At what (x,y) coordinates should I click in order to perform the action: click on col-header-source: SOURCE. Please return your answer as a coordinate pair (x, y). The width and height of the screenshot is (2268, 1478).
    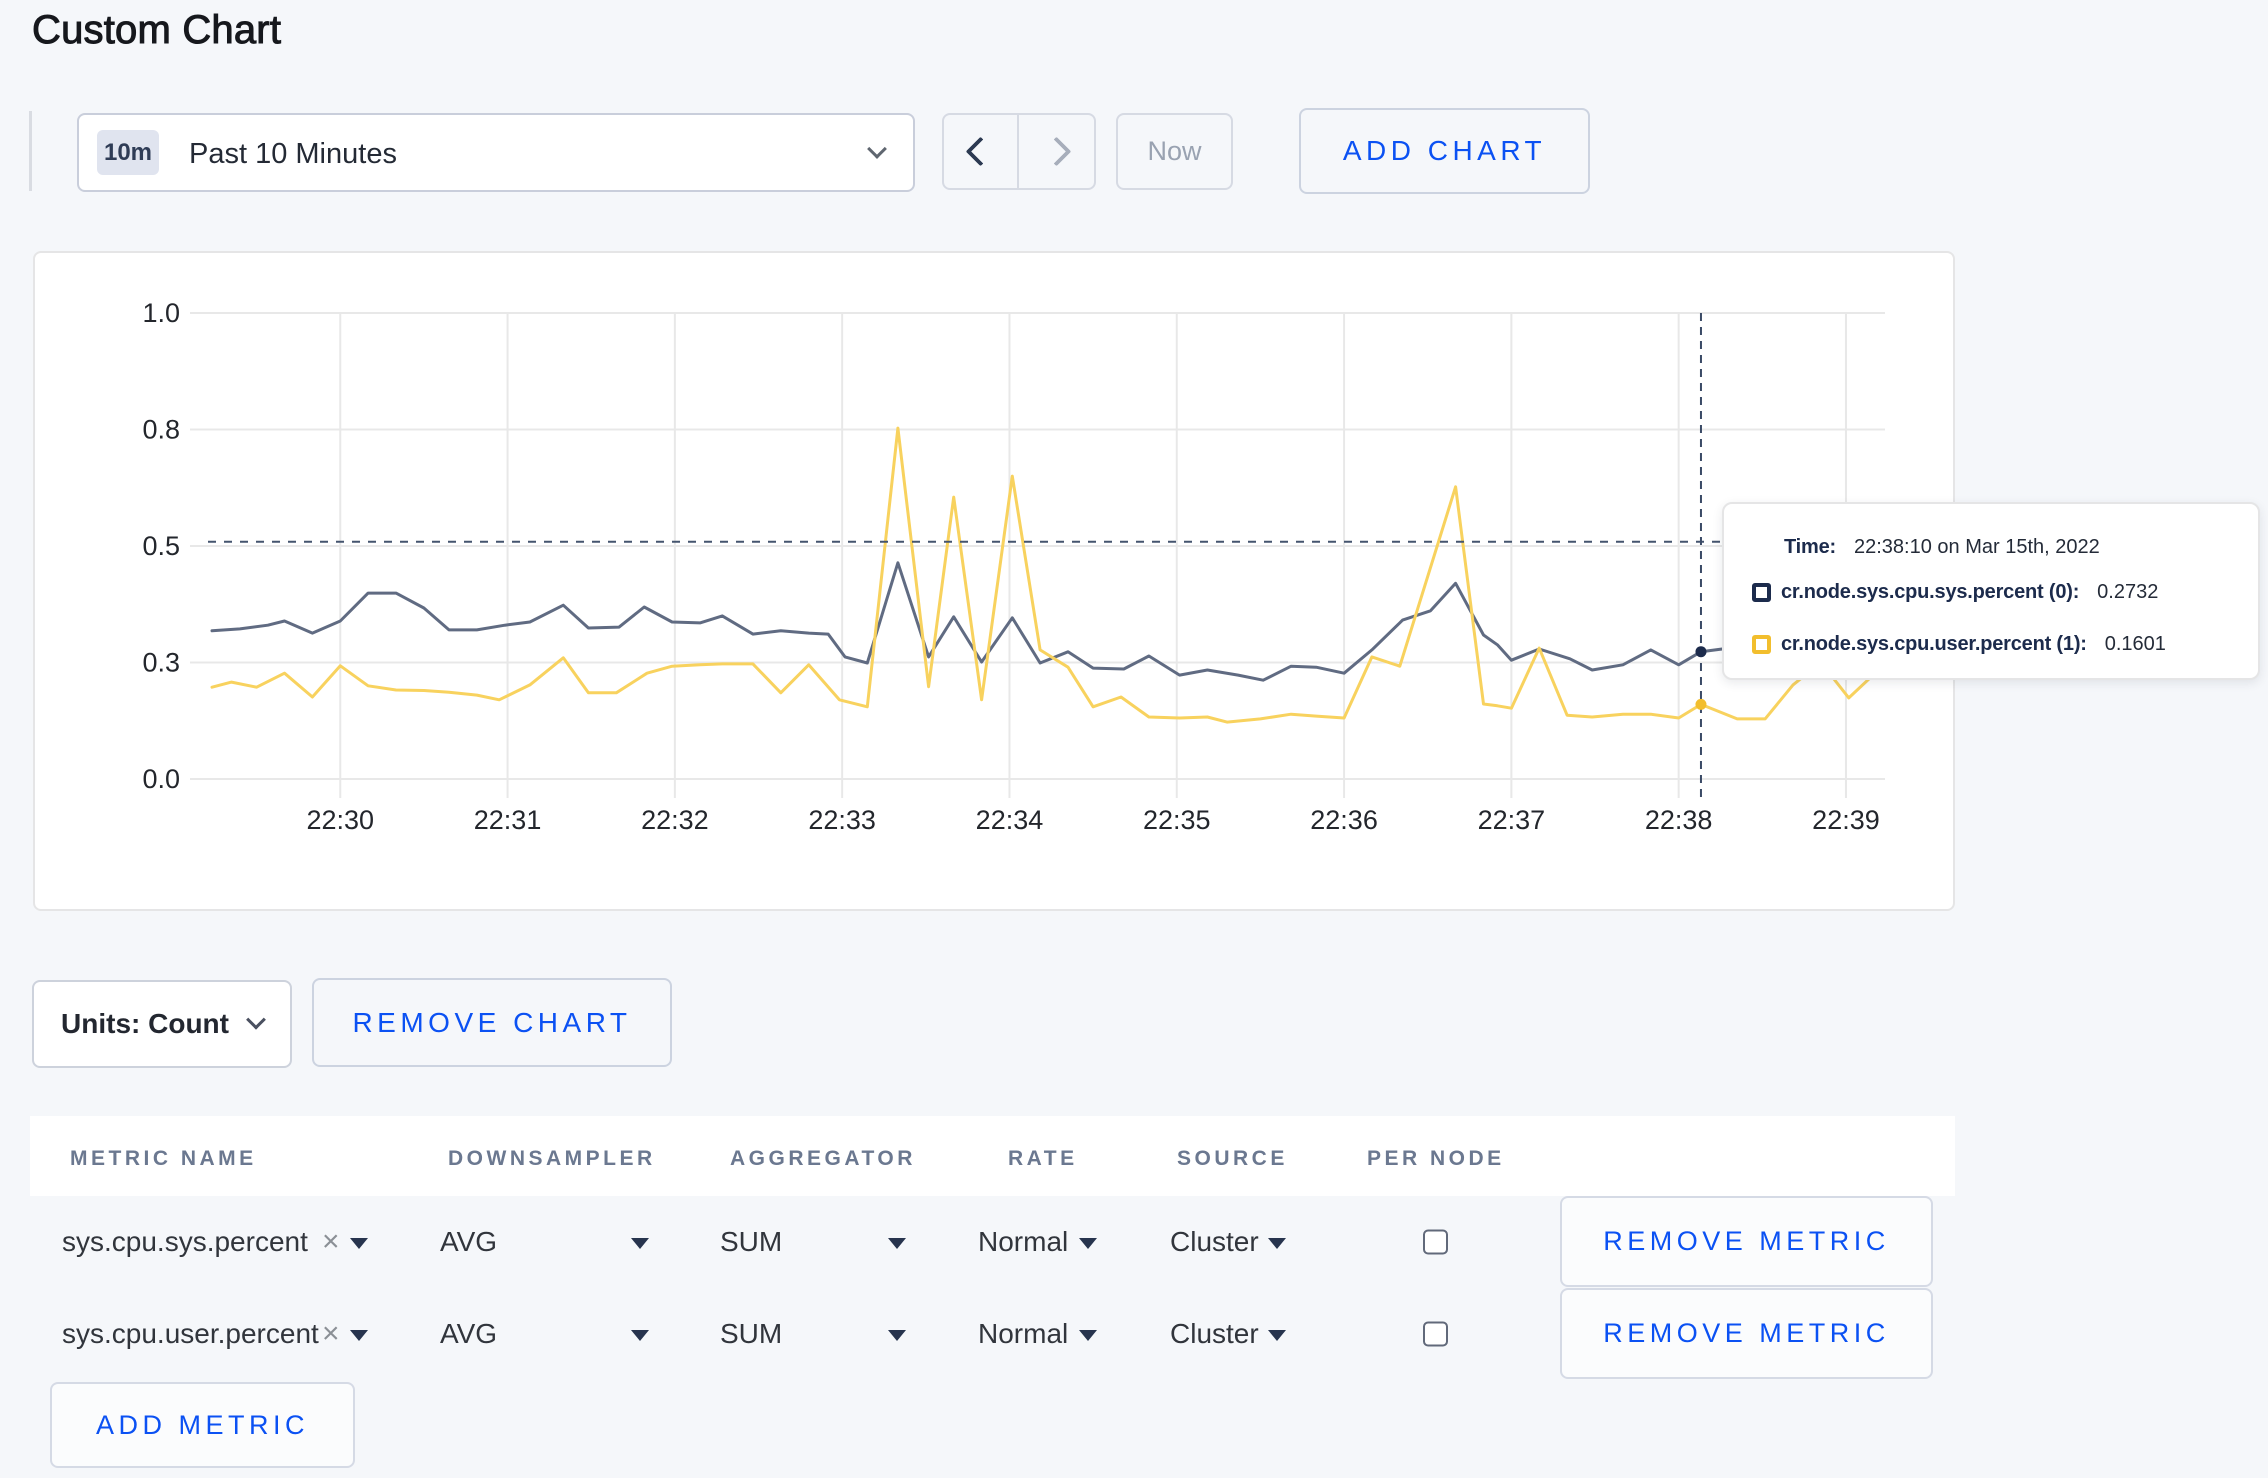
    Looking at the image, I should click on (1232, 1158).